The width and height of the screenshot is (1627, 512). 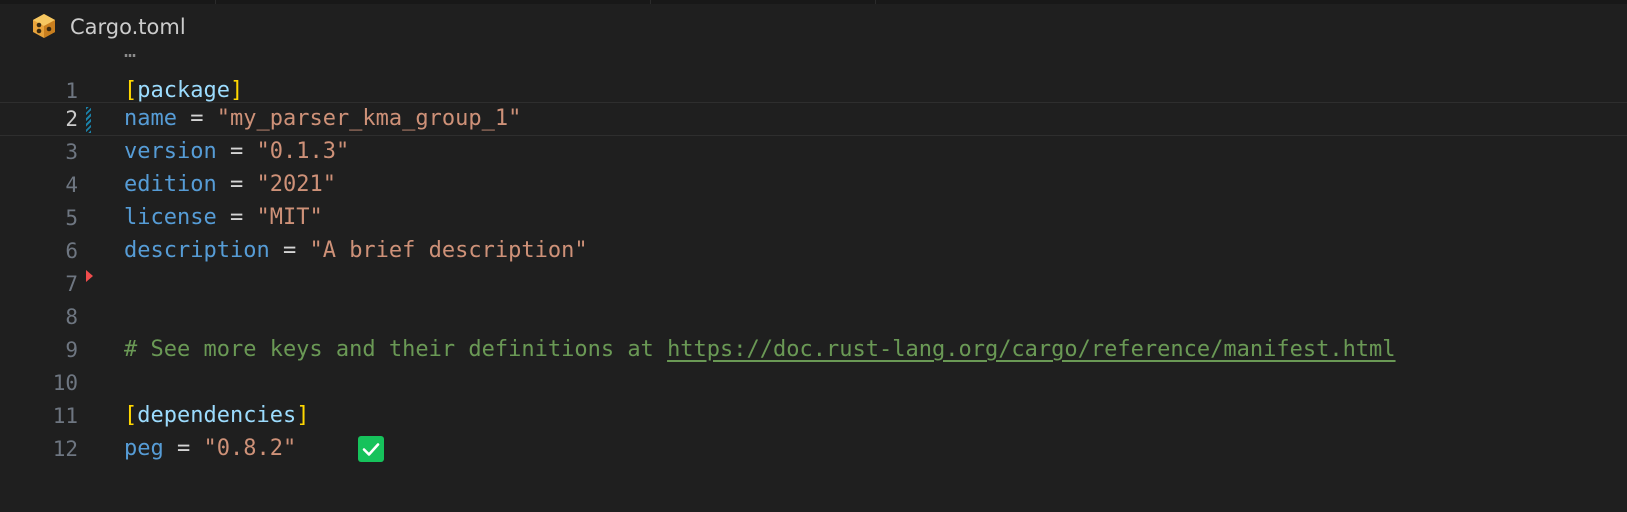 I want to click on toml-key-edition: edition, so click(x=170, y=184).